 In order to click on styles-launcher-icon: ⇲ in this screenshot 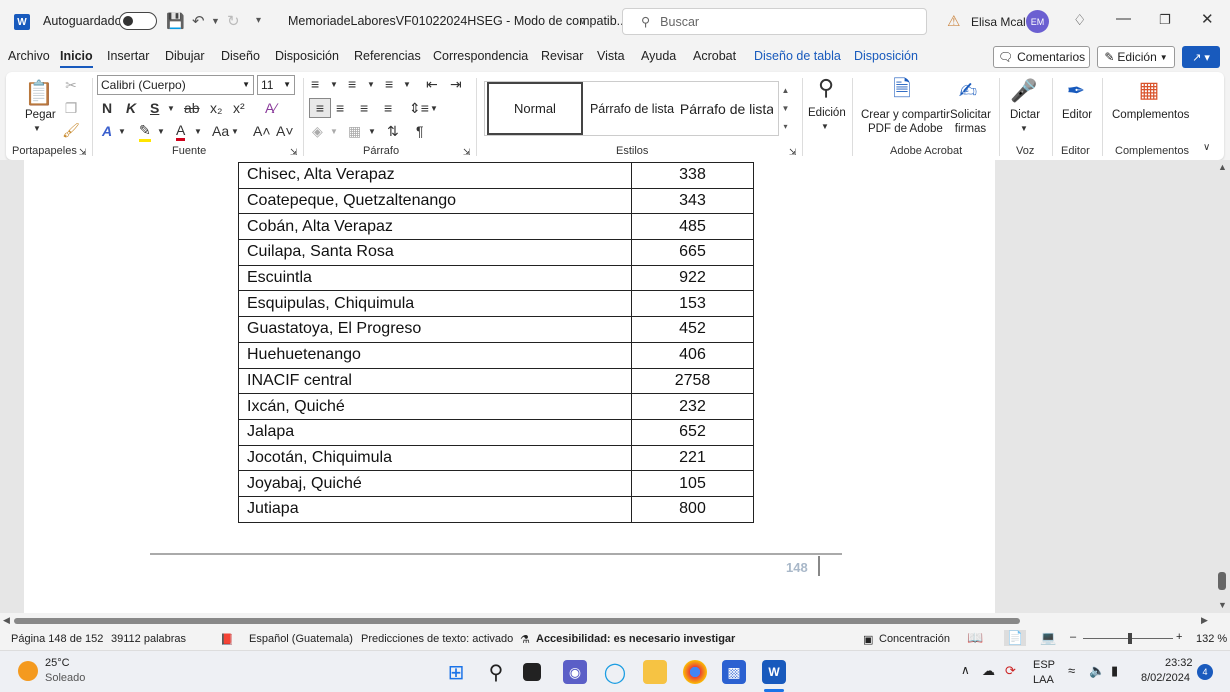, I will do `click(793, 152)`.